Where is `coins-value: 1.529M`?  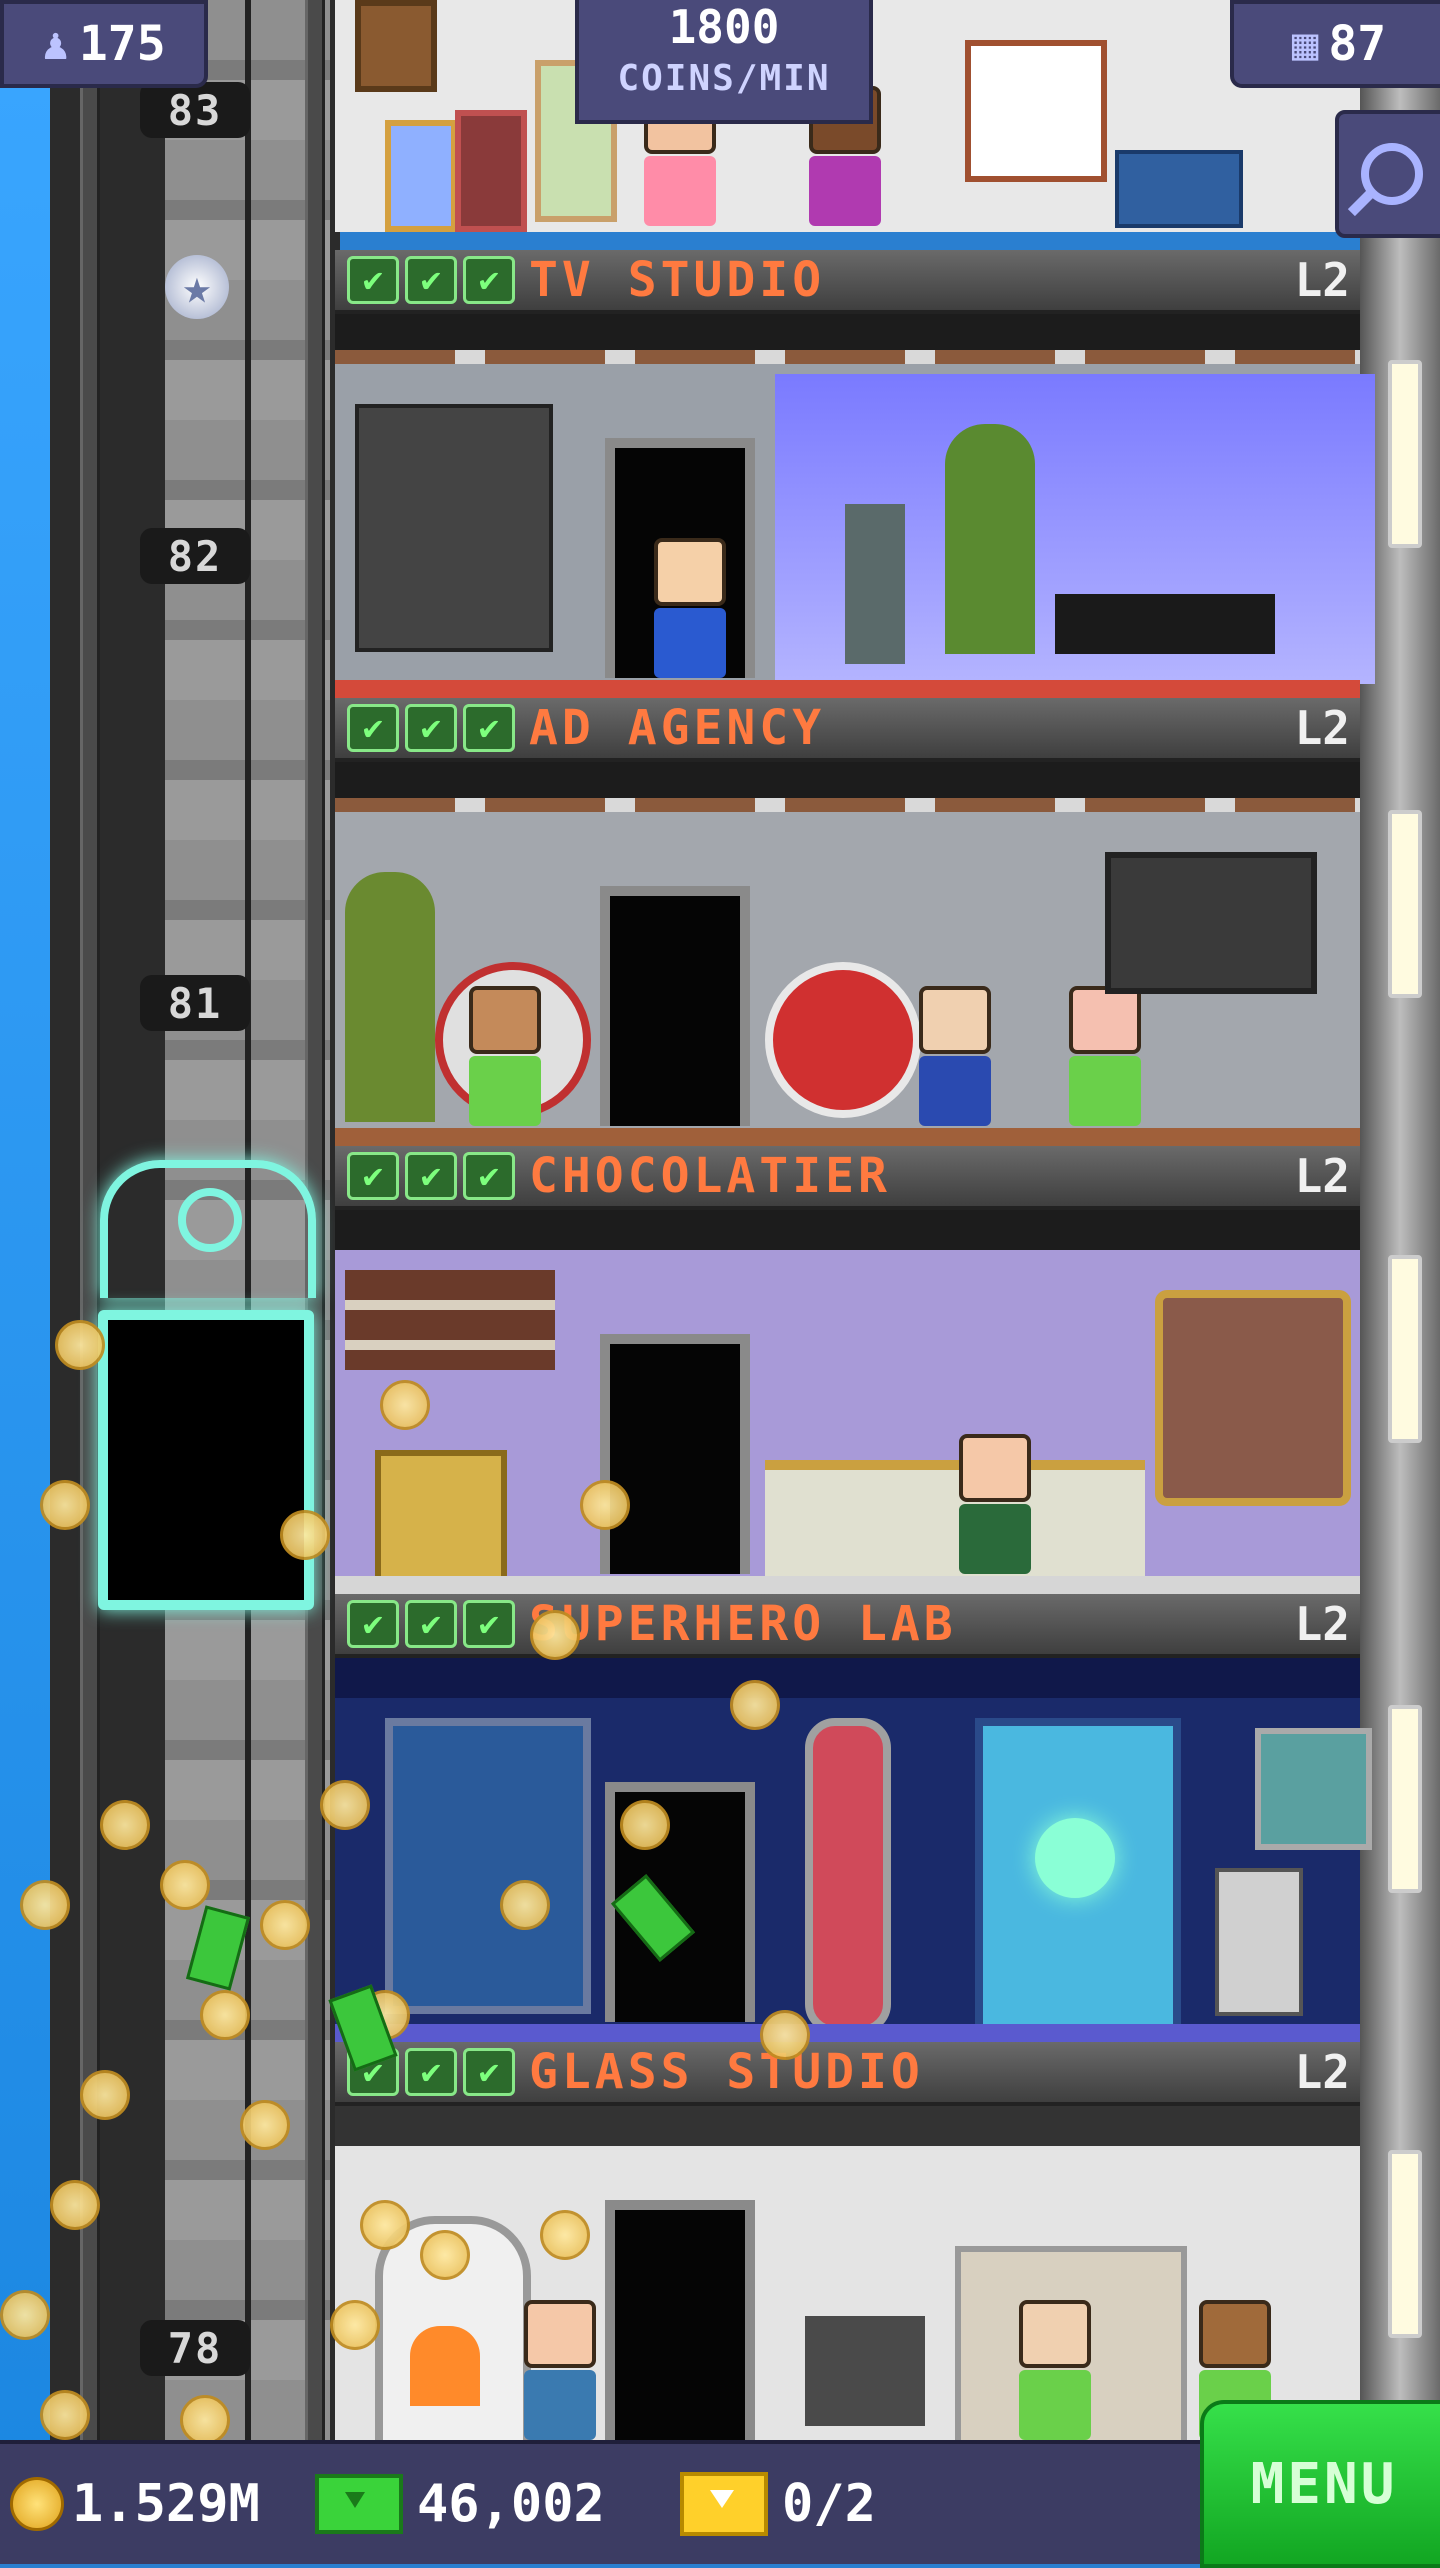 coins-value: 1.529M is located at coordinates (166, 2504).